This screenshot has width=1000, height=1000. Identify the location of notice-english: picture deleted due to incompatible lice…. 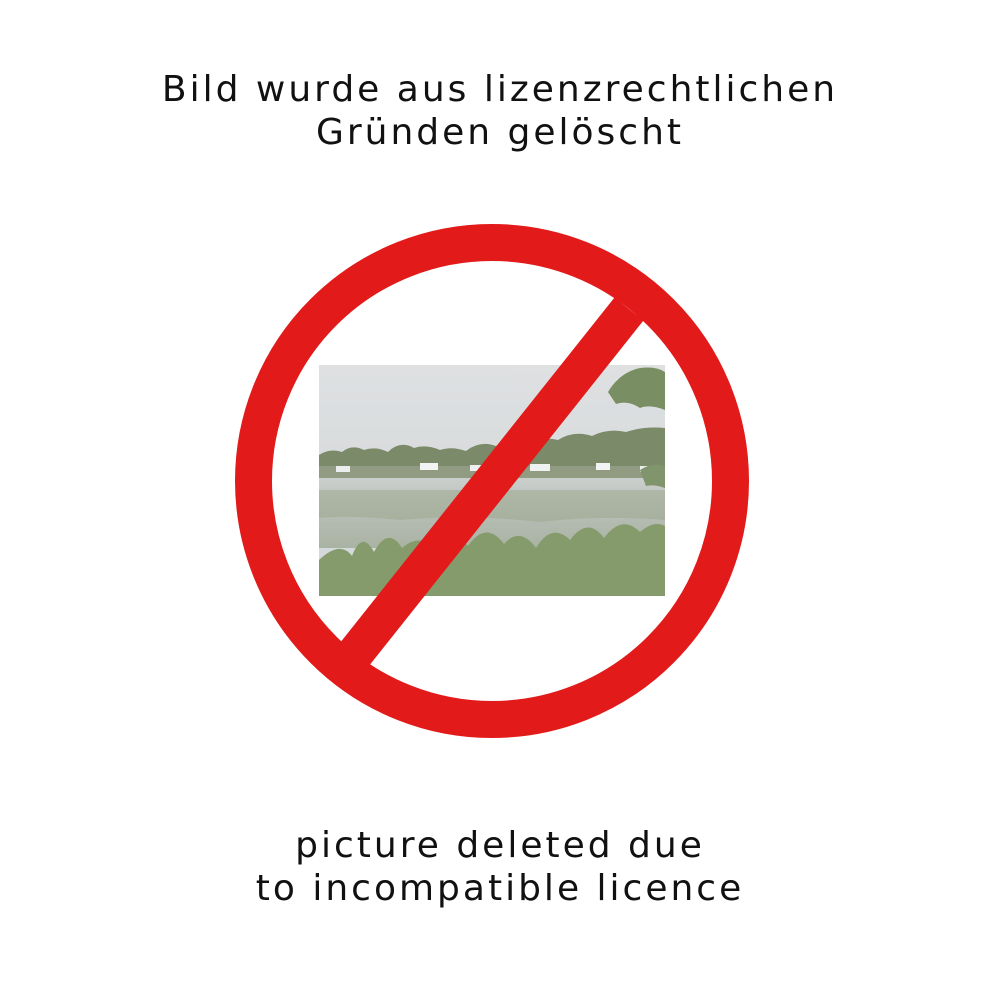
(500, 867).